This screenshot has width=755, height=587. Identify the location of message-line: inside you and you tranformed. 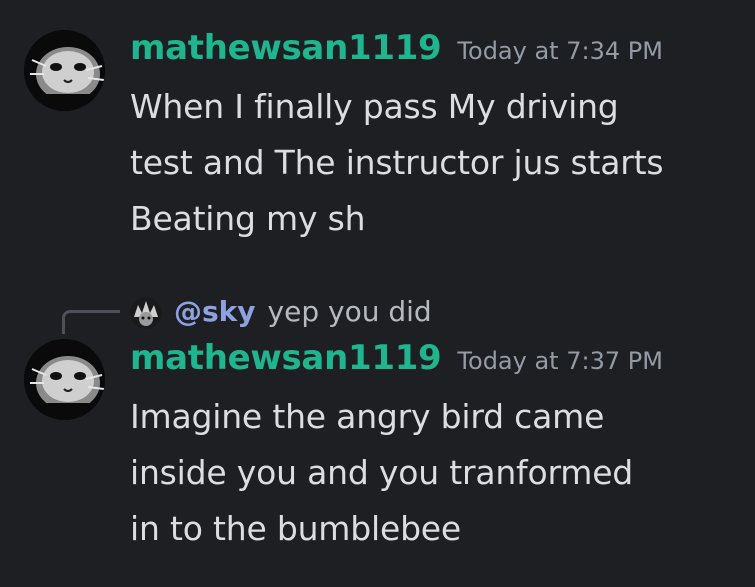
(382, 472).